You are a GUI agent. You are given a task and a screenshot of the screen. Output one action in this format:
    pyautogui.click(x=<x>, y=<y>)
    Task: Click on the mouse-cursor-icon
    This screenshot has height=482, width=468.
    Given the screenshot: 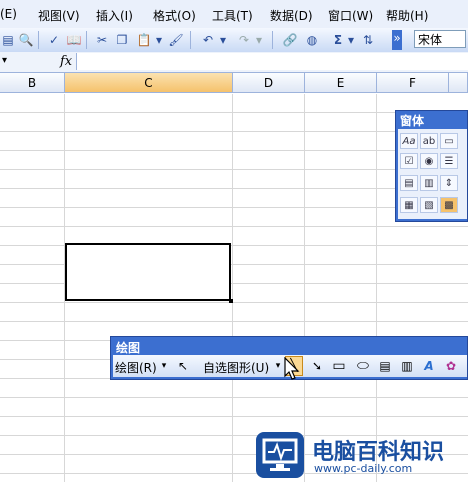 What is the action you would take?
    pyautogui.click(x=292, y=368)
    